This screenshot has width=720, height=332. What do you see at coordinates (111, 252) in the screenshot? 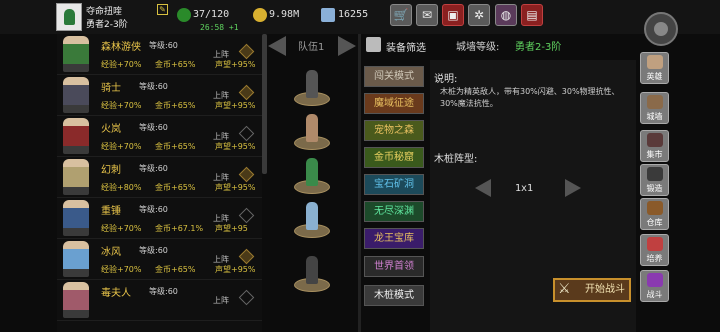
I see `hero-name: 冰风` at bounding box center [111, 252].